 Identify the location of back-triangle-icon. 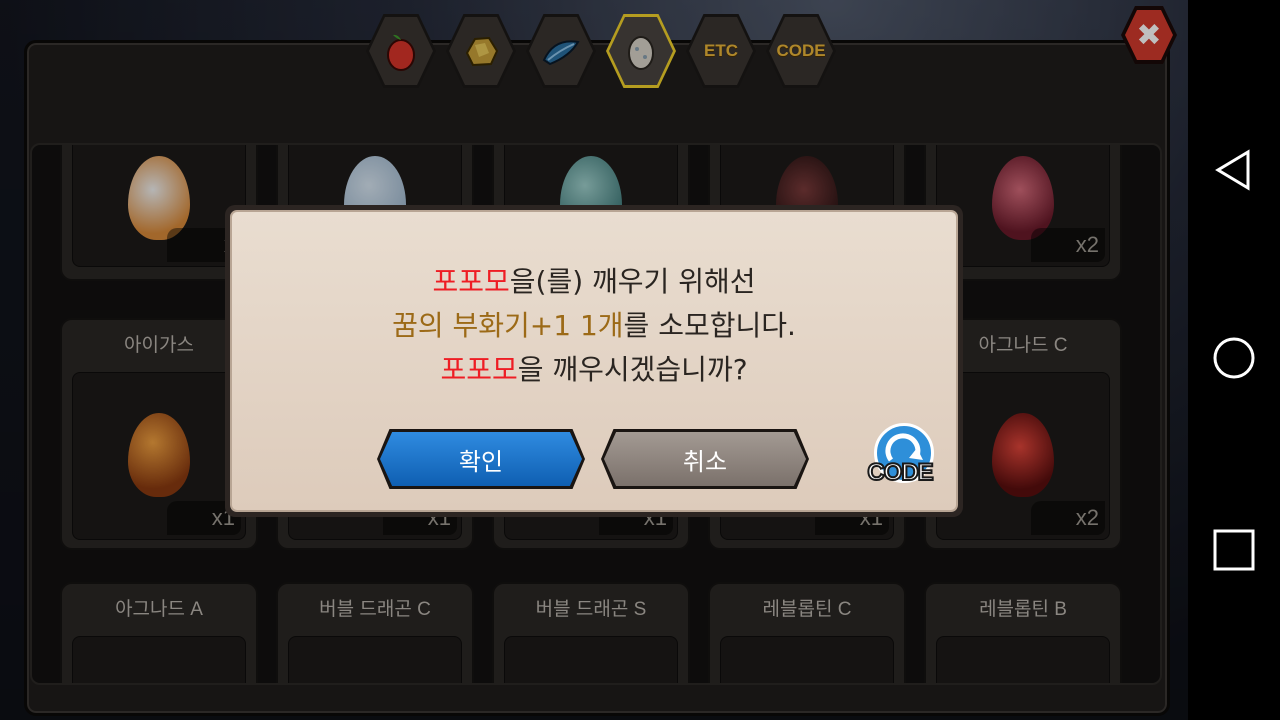
(1232, 170).